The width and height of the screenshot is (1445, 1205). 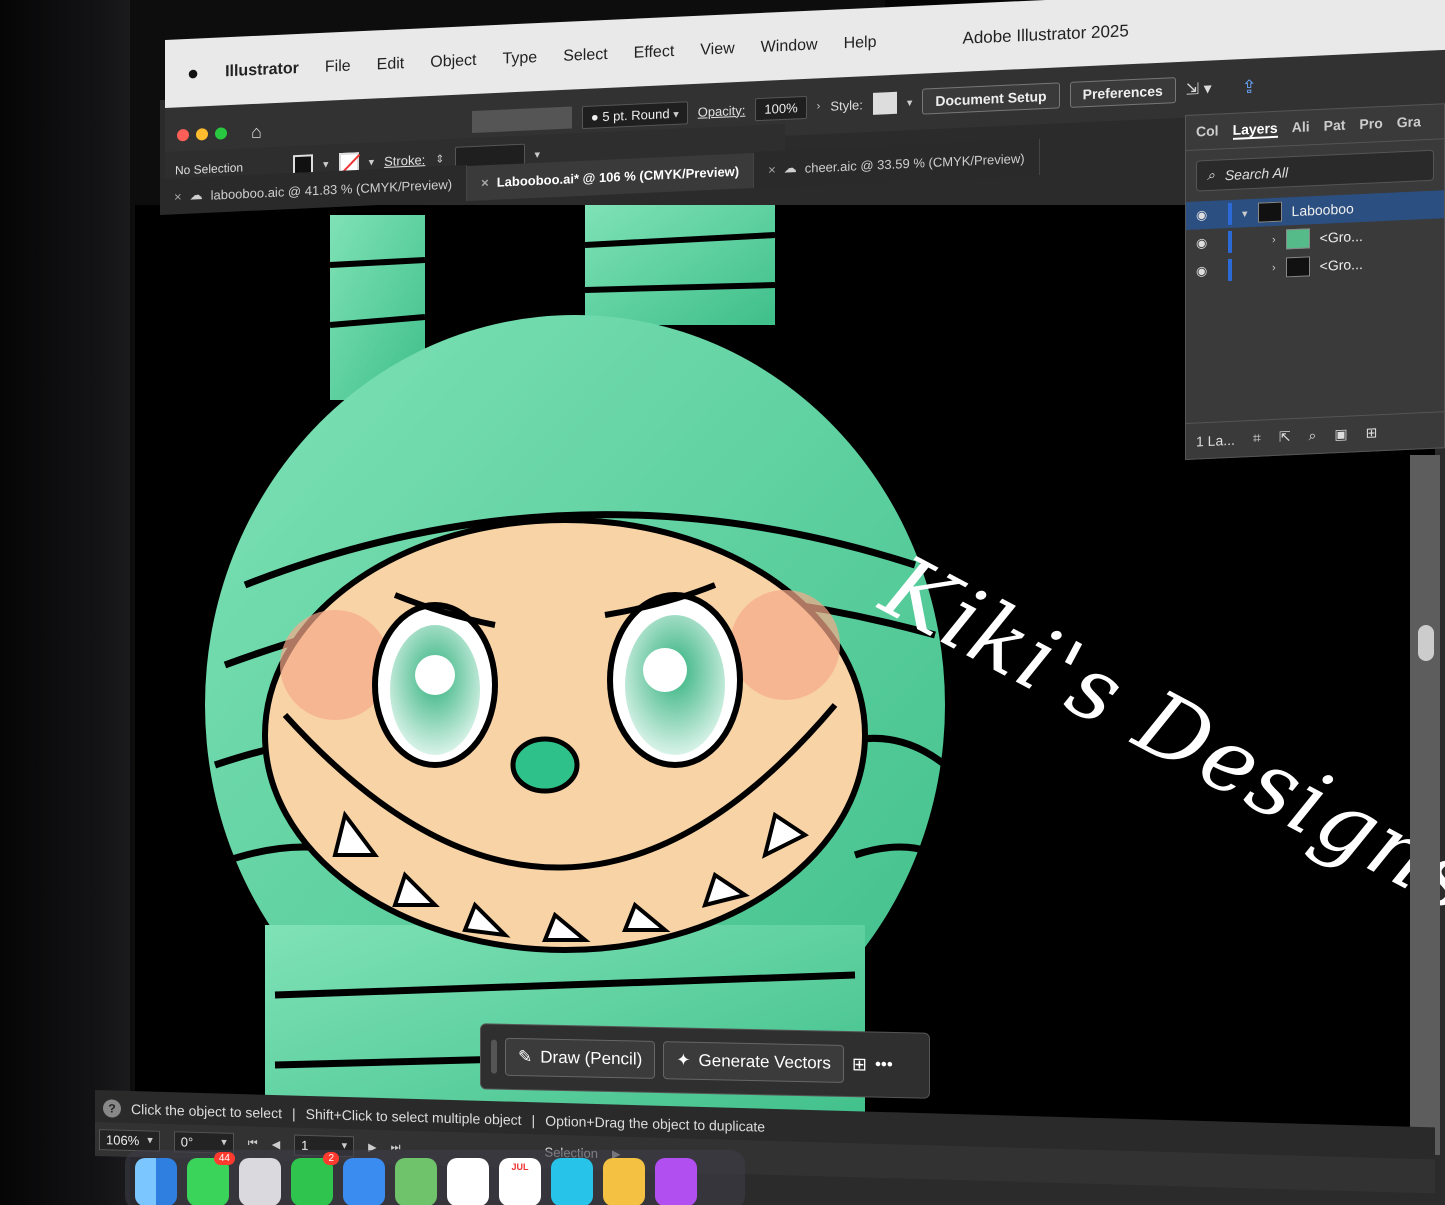 What do you see at coordinates (1372, 433) in the screenshot?
I see `new-sublayer-icon: ⊞` at bounding box center [1372, 433].